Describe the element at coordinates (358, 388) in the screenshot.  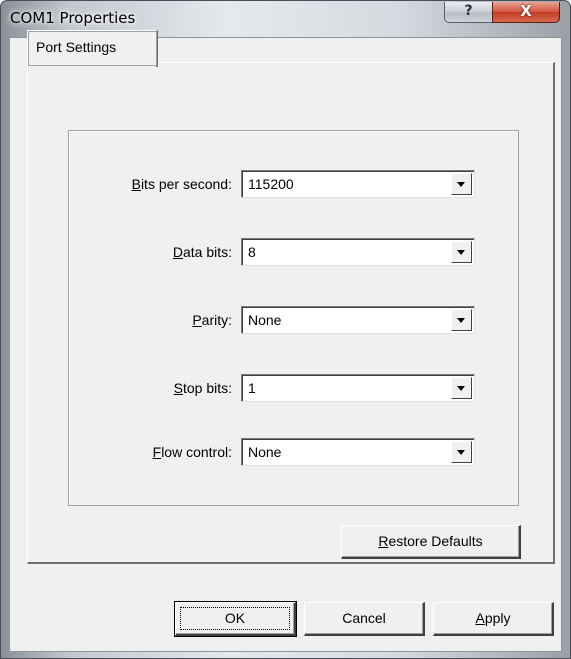
I see `stop-bits-select: 1` at that location.